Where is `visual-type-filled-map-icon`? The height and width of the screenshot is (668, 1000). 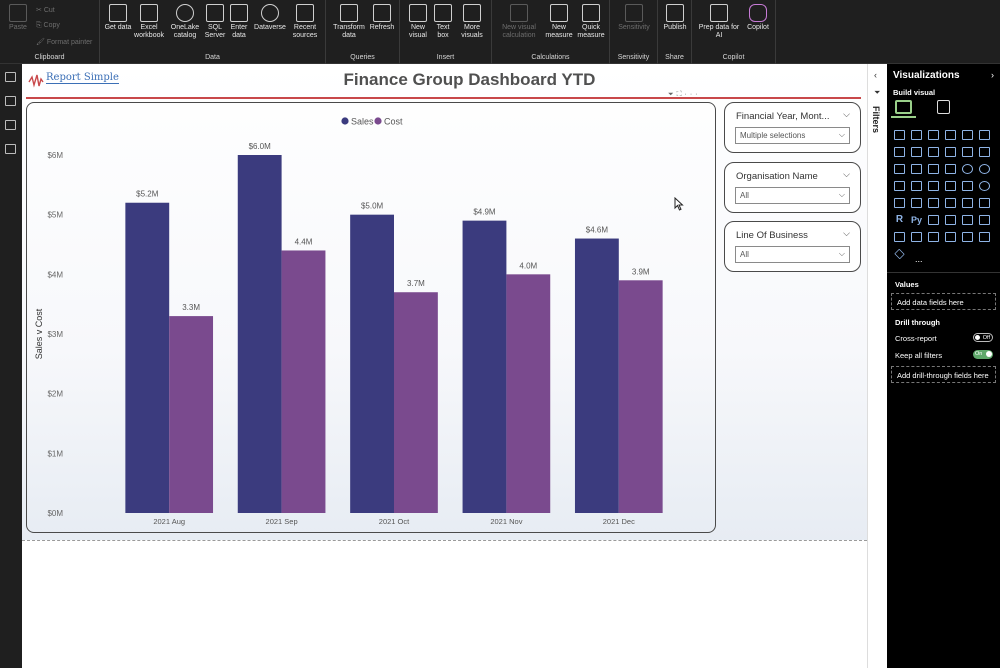
visual-type-filled-map-icon is located at coordinates (933, 186).